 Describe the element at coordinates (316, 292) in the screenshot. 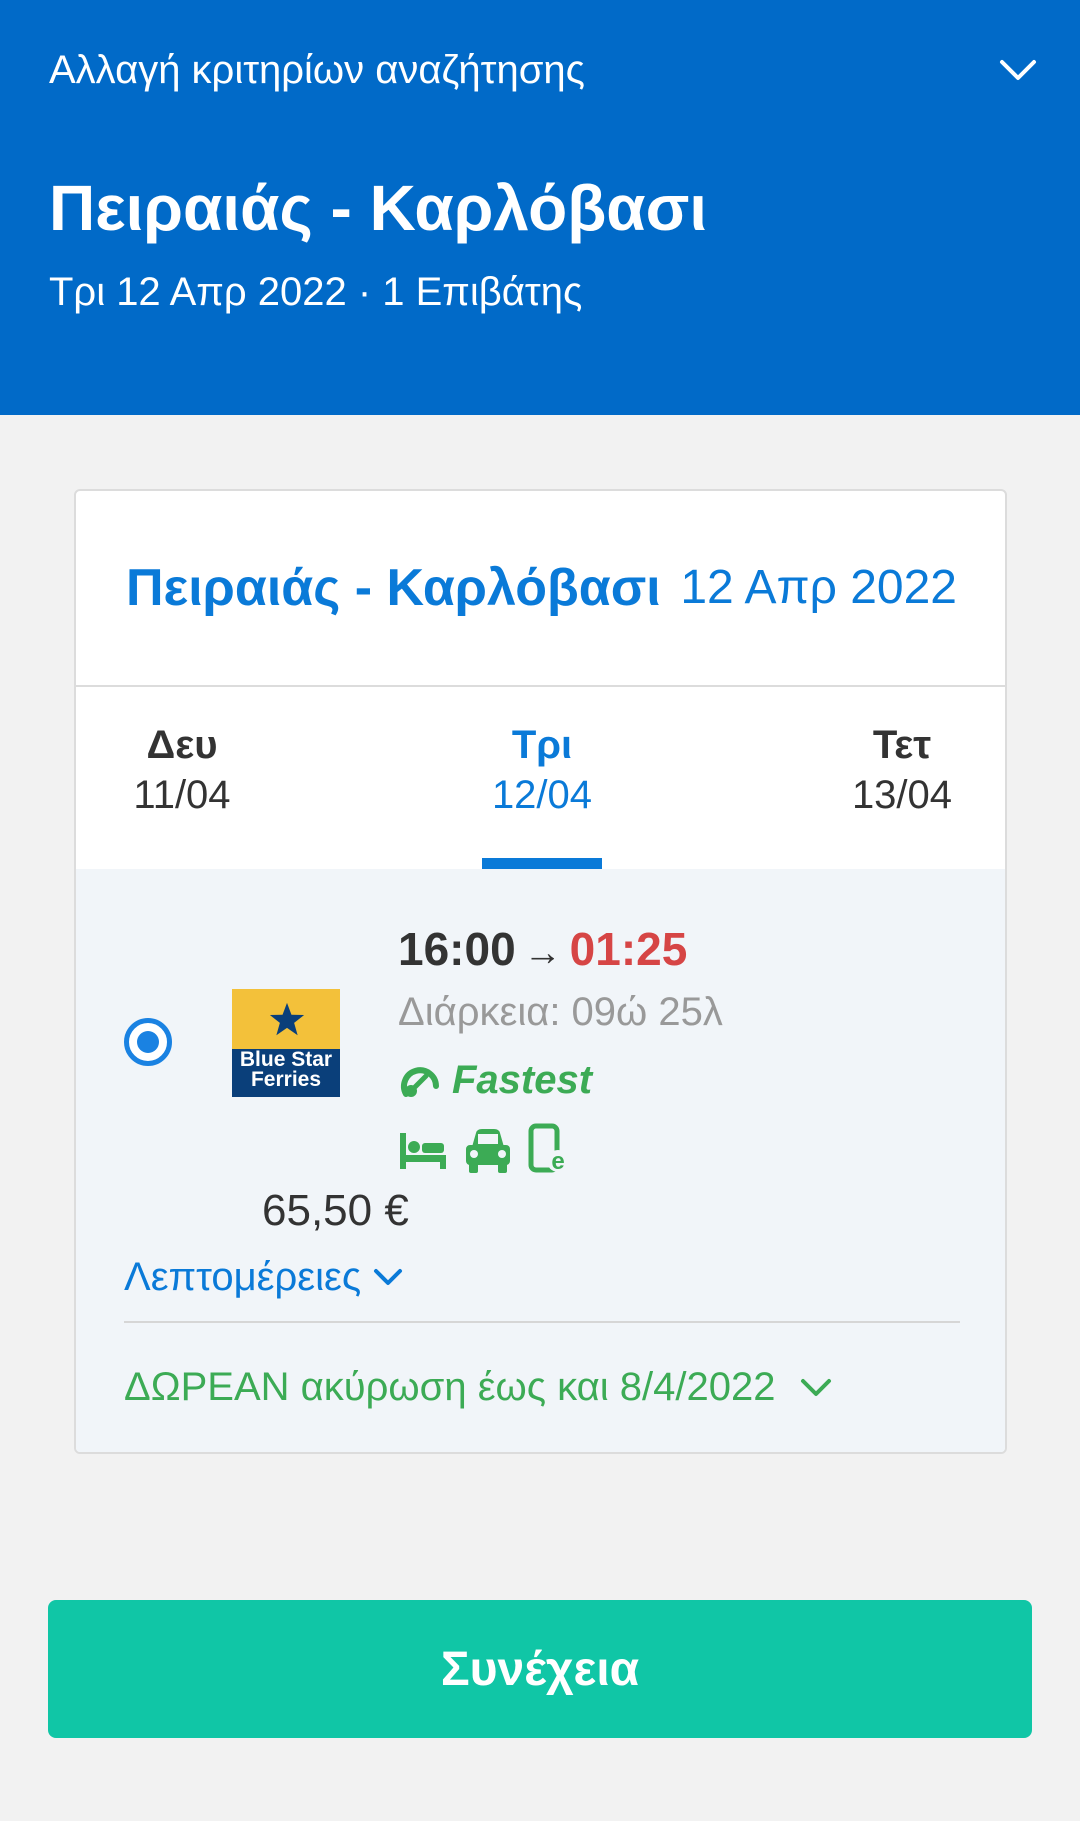

I see `trip-summary: Τρι 12 Απρ 2022 · 1 Επιβάτης` at that location.